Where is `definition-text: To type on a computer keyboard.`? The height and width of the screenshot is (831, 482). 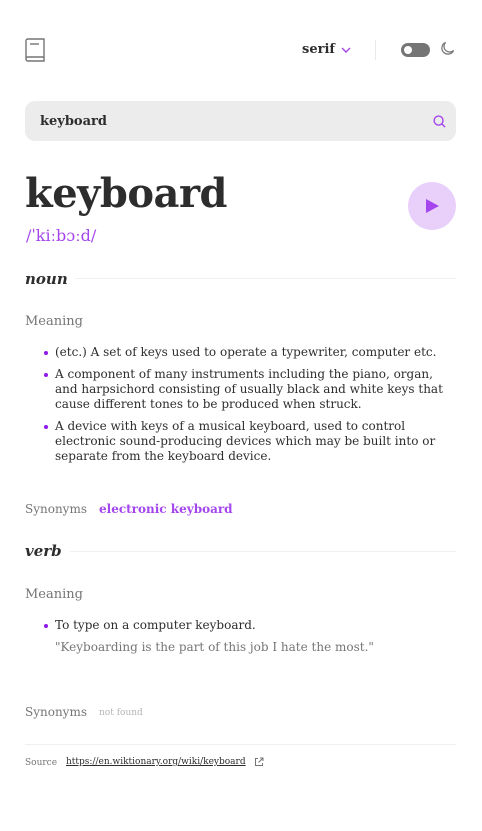 definition-text: To type on a computer keyboard. is located at coordinates (155, 625).